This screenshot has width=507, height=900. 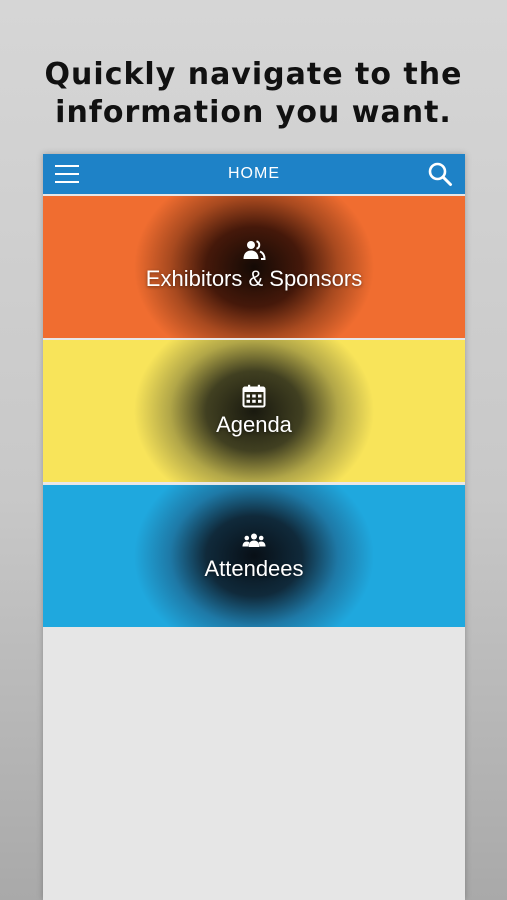 I want to click on tile-label-attendees: Attendees, so click(x=254, y=568).